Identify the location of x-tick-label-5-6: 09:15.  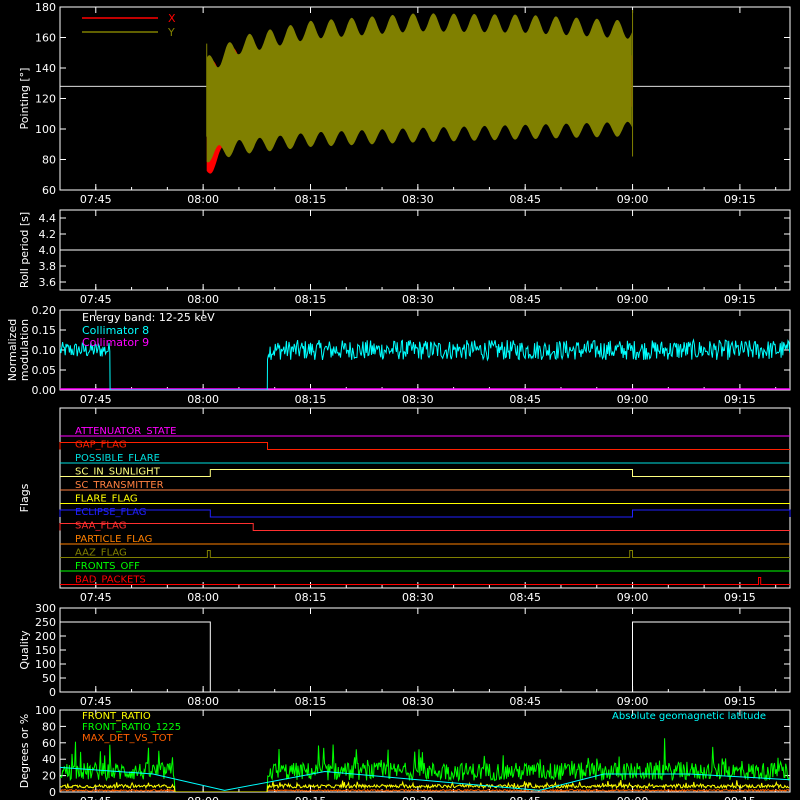
(740, 797).